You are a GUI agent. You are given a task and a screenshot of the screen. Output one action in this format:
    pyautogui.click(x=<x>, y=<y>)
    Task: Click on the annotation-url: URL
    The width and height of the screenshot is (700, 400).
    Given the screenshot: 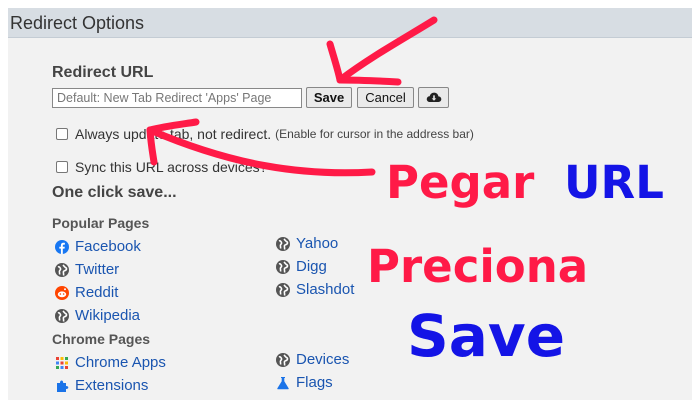 What is the action you would take?
    pyautogui.click(x=614, y=182)
    